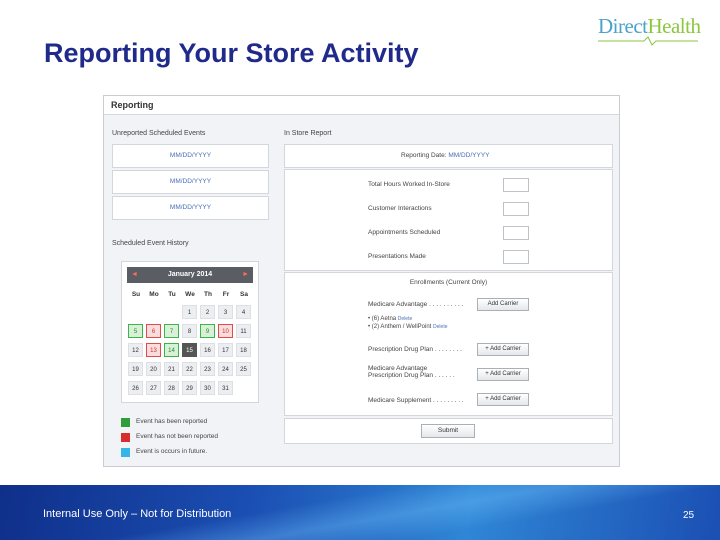 The height and width of the screenshot is (540, 720). I want to click on metric-appointments-input, so click(516, 233).